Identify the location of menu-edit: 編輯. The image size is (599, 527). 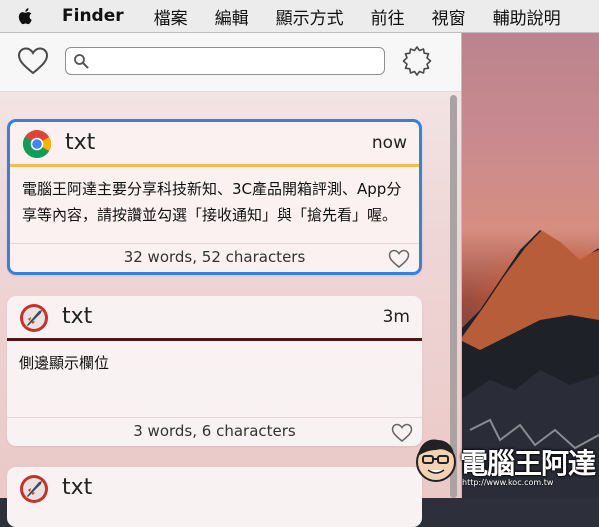
(232, 16).